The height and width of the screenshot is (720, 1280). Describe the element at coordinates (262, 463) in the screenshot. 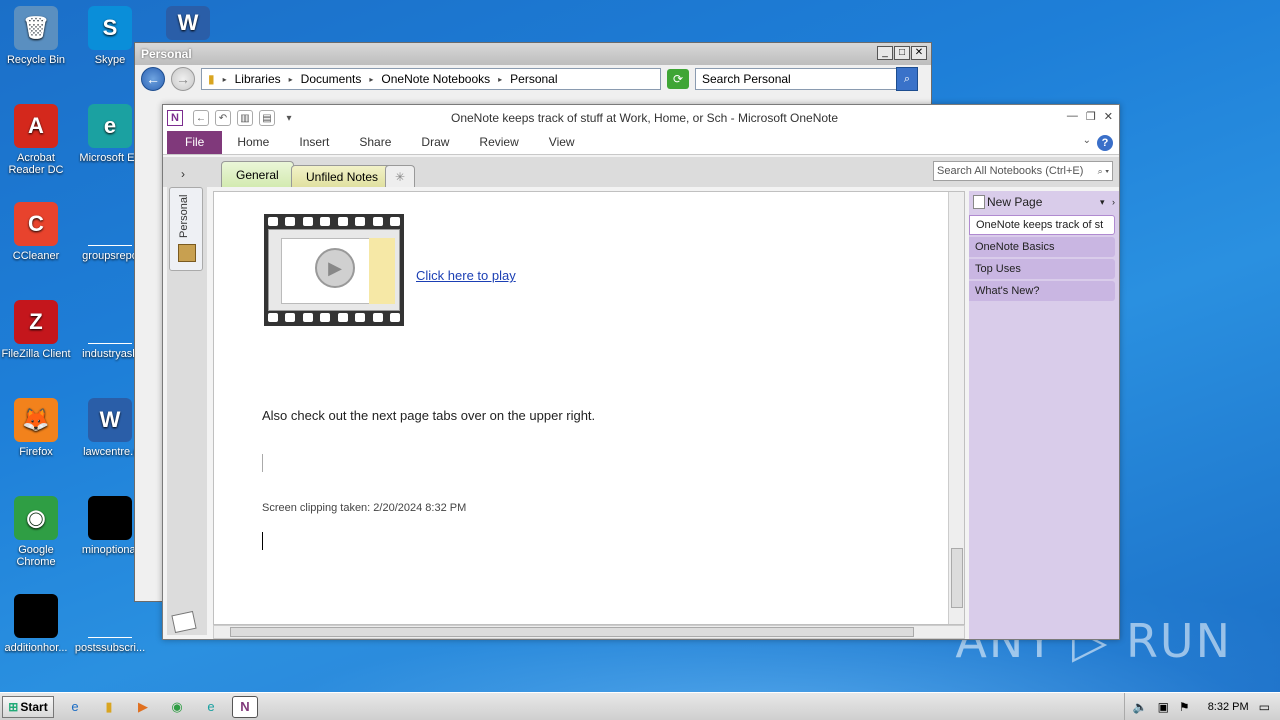

I see `empty-note-container` at that location.